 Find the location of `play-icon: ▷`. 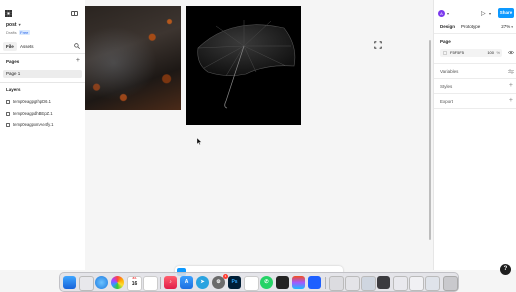

play-icon: ▷ is located at coordinates (483, 13).